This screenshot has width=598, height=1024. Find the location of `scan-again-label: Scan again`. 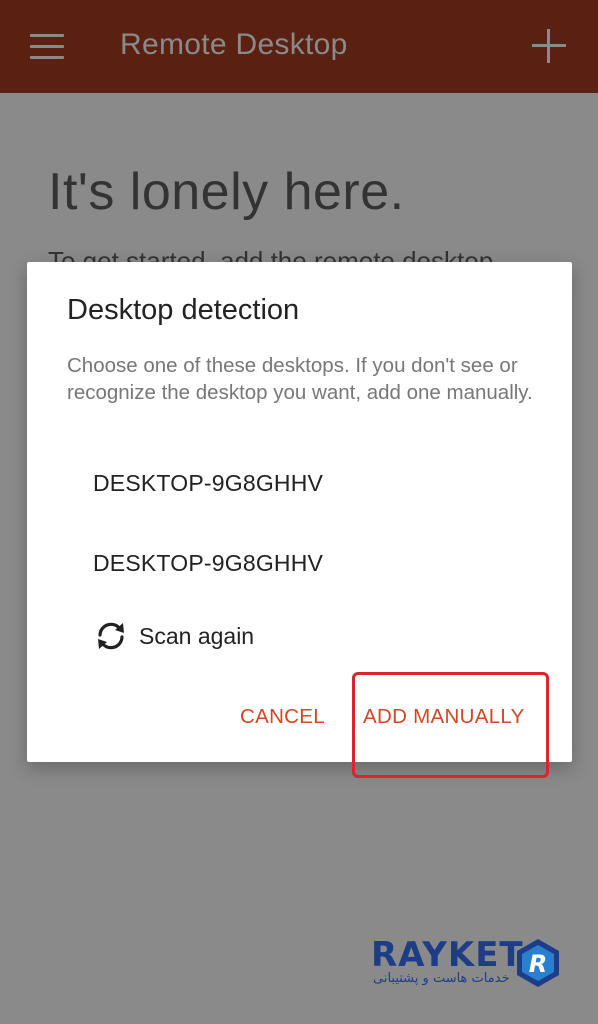

scan-again-label: Scan again is located at coordinates (197, 635).